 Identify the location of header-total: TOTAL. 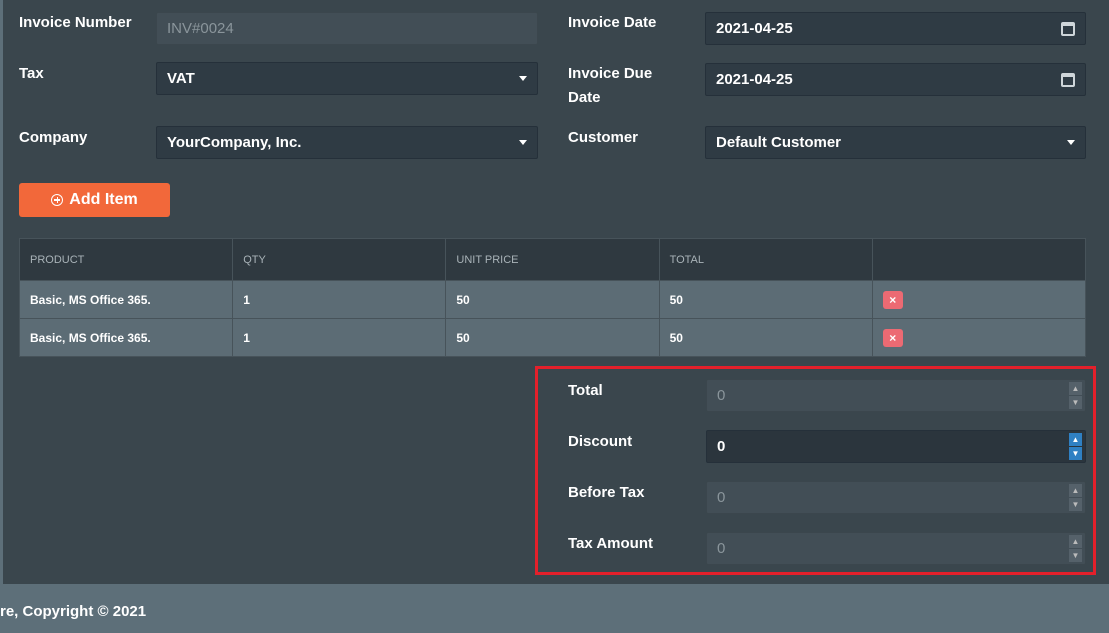
(765, 259).